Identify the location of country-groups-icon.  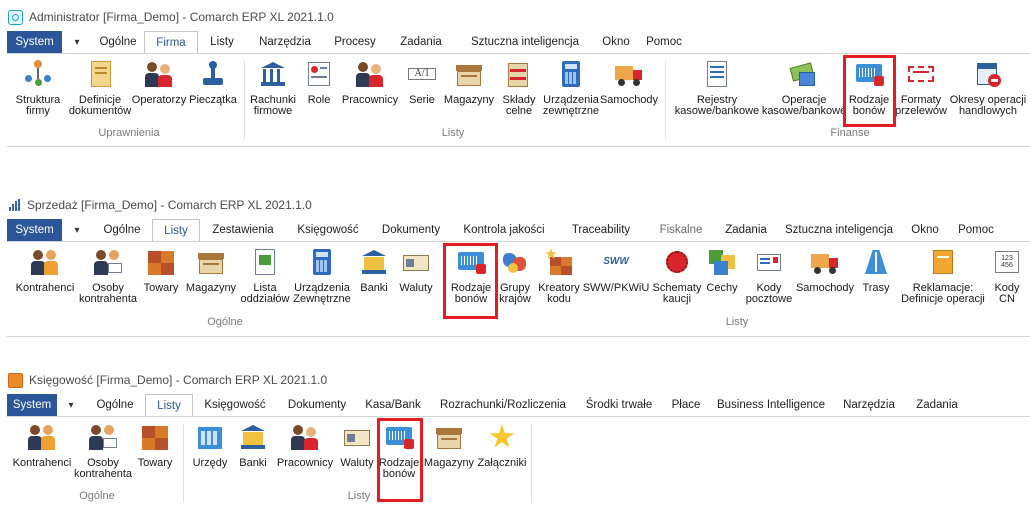
(515, 262).